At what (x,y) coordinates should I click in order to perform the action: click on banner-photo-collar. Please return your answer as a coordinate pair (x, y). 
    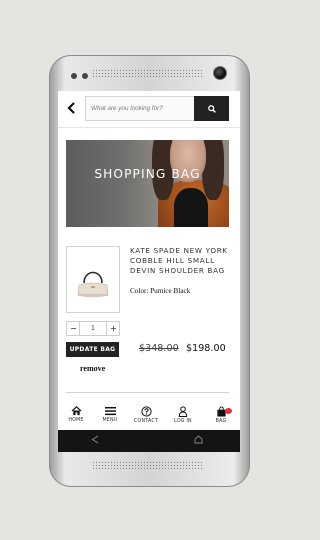
    Looking at the image, I should click on (191, 207).